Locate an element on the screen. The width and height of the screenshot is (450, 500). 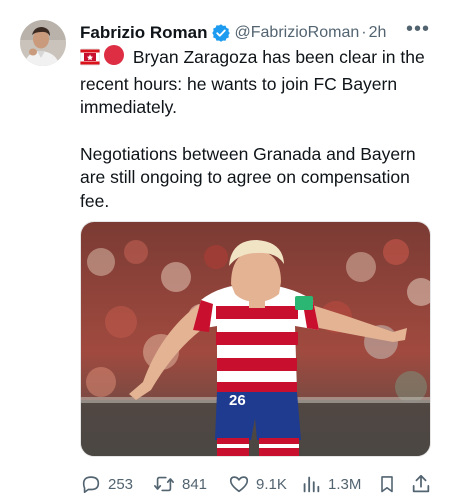
verified-badge-icon is located at coordinates (221, 33).